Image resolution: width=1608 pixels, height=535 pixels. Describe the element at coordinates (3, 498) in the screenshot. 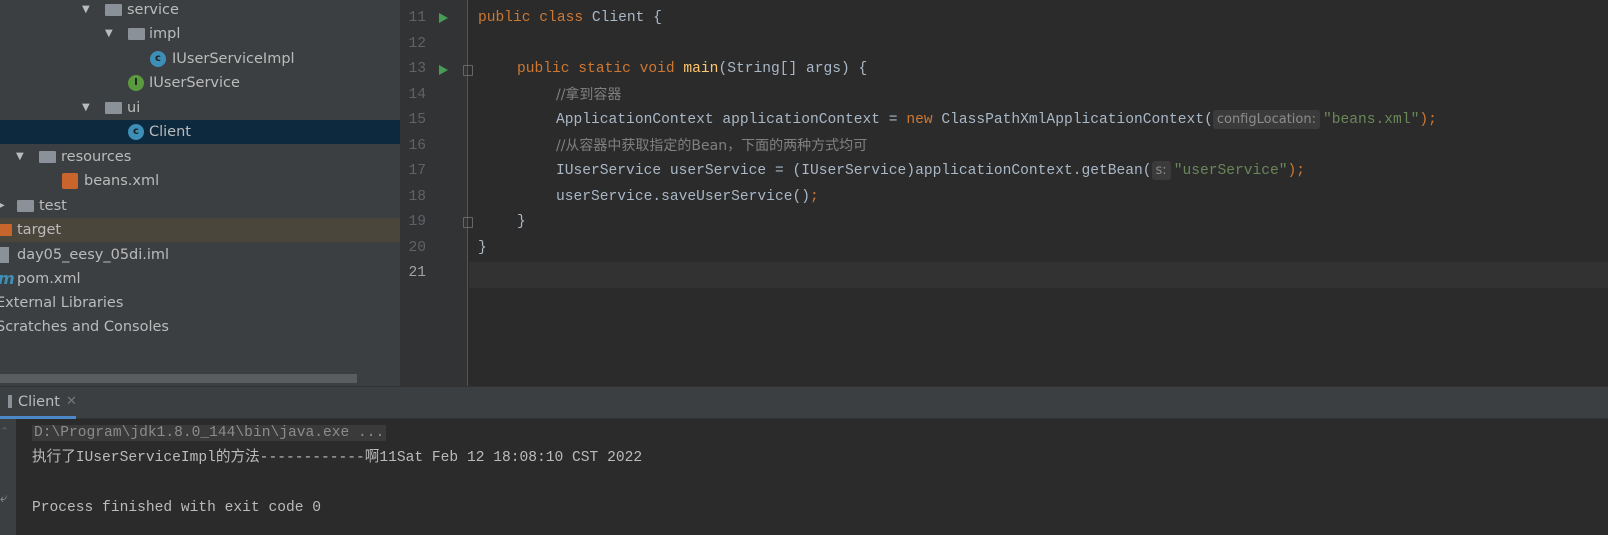

I see `soft-wrap-icon: ⤶` at that location.